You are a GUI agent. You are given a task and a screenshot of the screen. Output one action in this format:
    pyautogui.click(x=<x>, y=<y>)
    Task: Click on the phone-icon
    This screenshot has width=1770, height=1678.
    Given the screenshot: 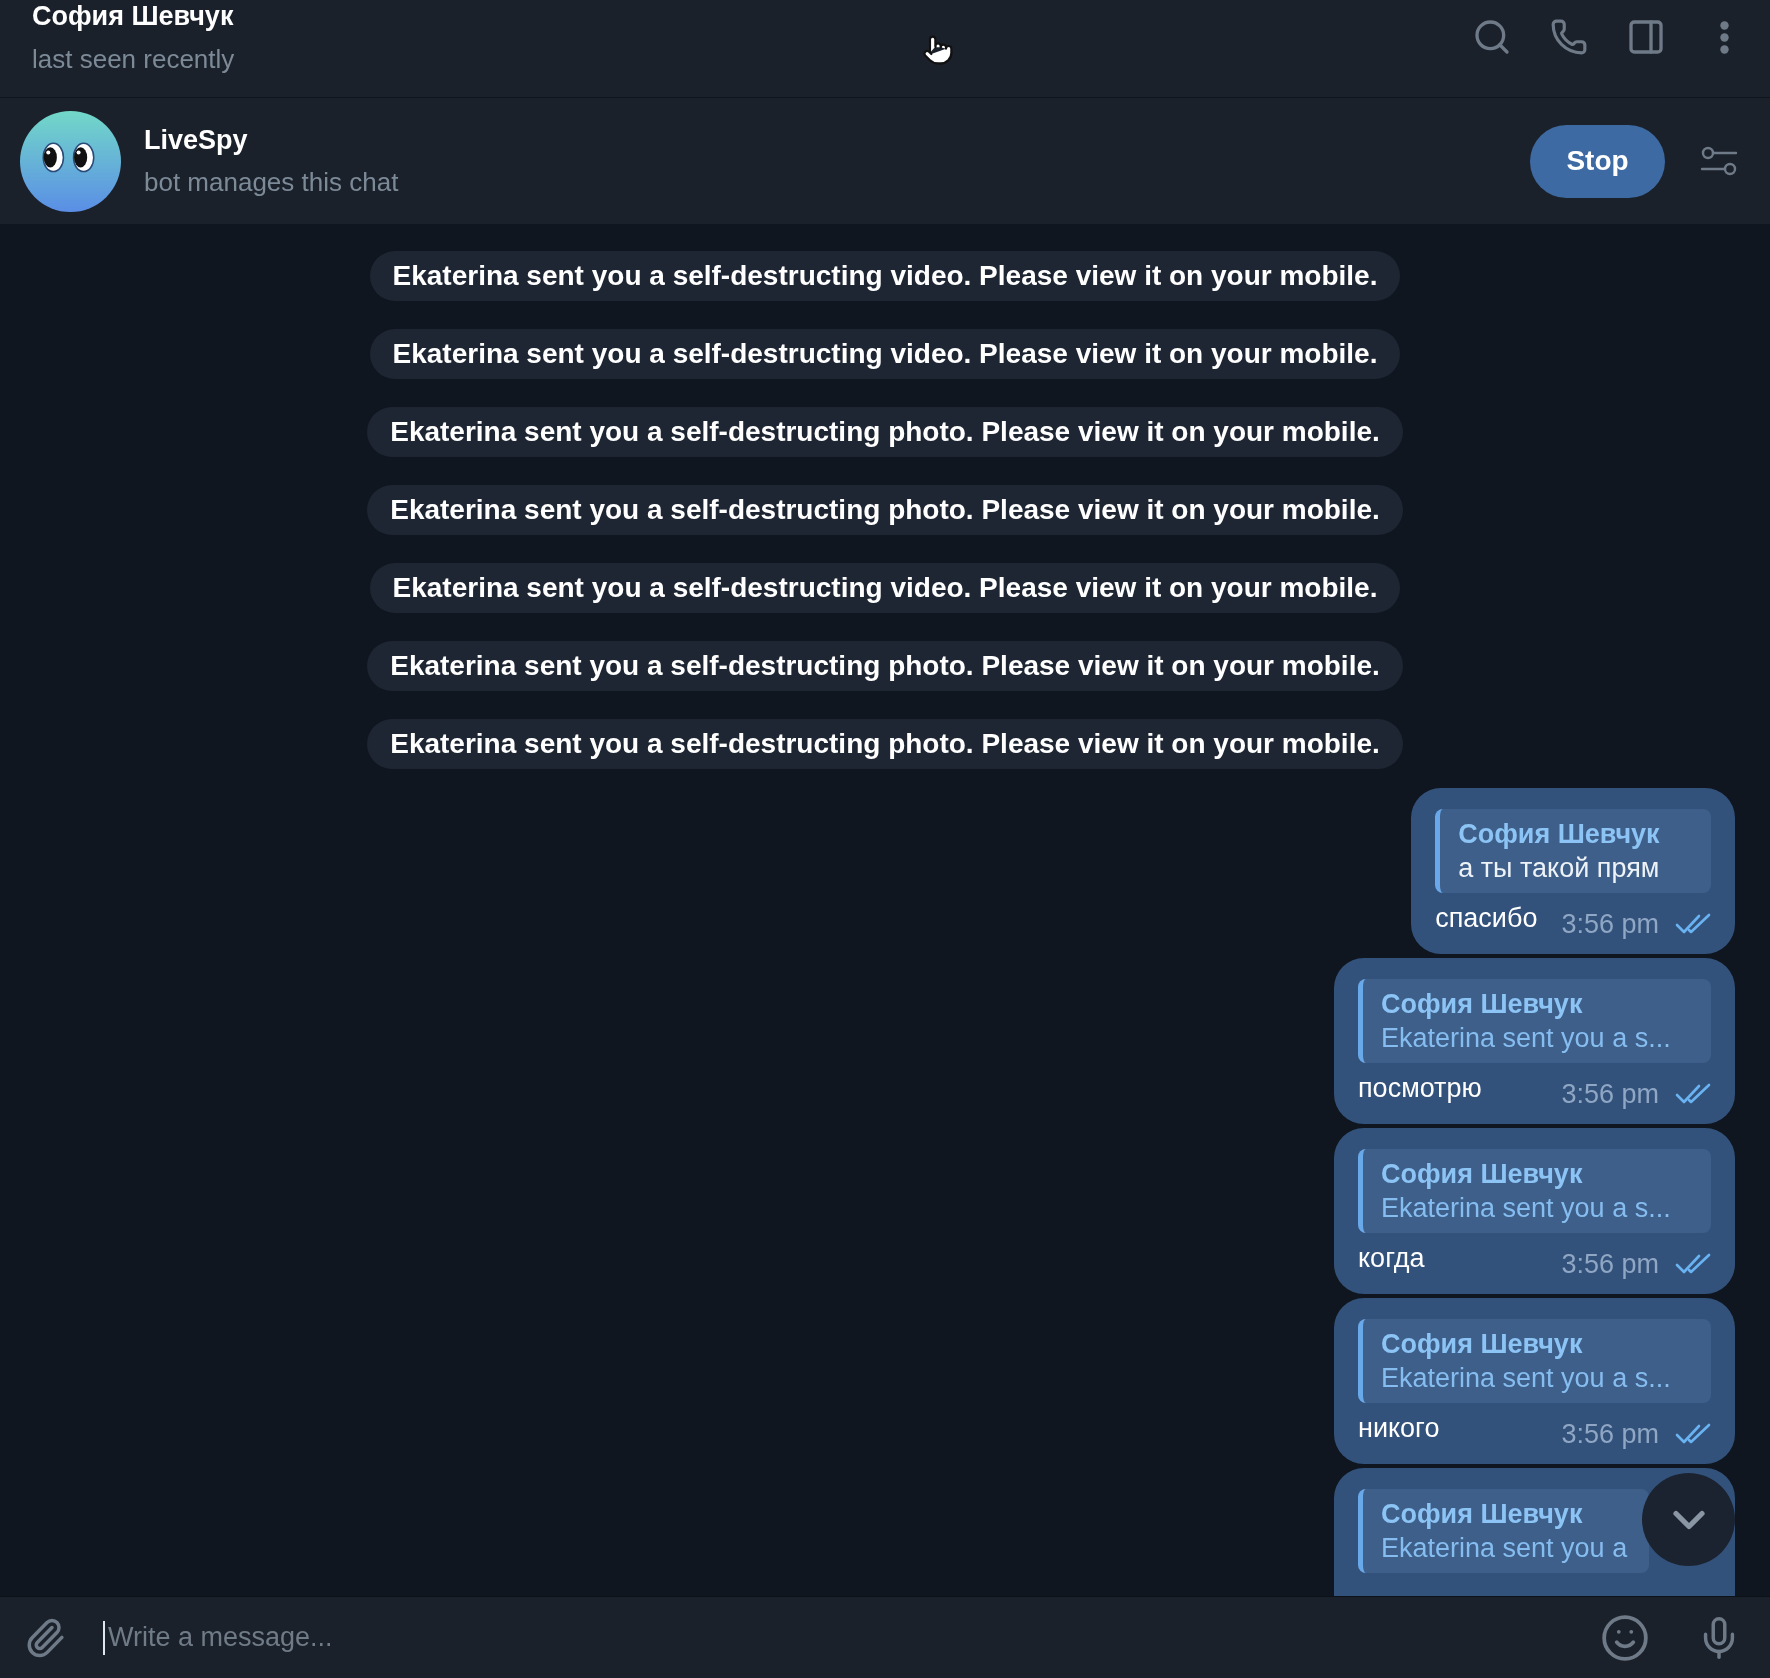 What is the action you would take?
    pyautogui.click(x=1569, y=37)
    